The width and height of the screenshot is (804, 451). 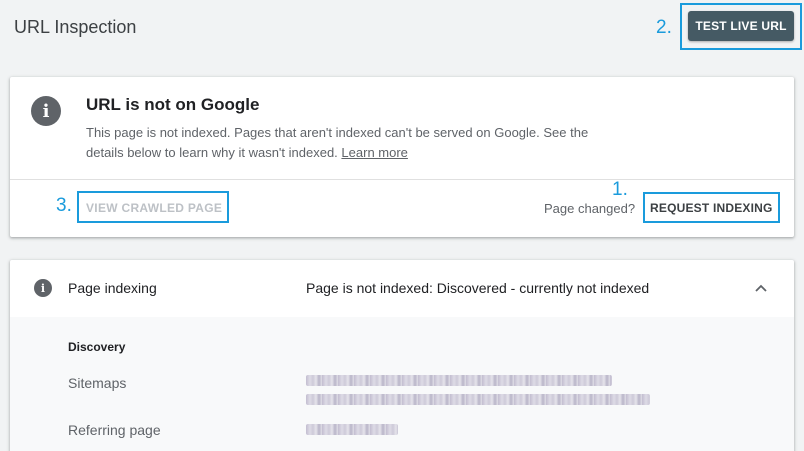 What do you see at coordinates (711, 208) in the screenshot?
I see `request-indexing-button: REQUEST INDEXING` at bounding box center [711, 208].